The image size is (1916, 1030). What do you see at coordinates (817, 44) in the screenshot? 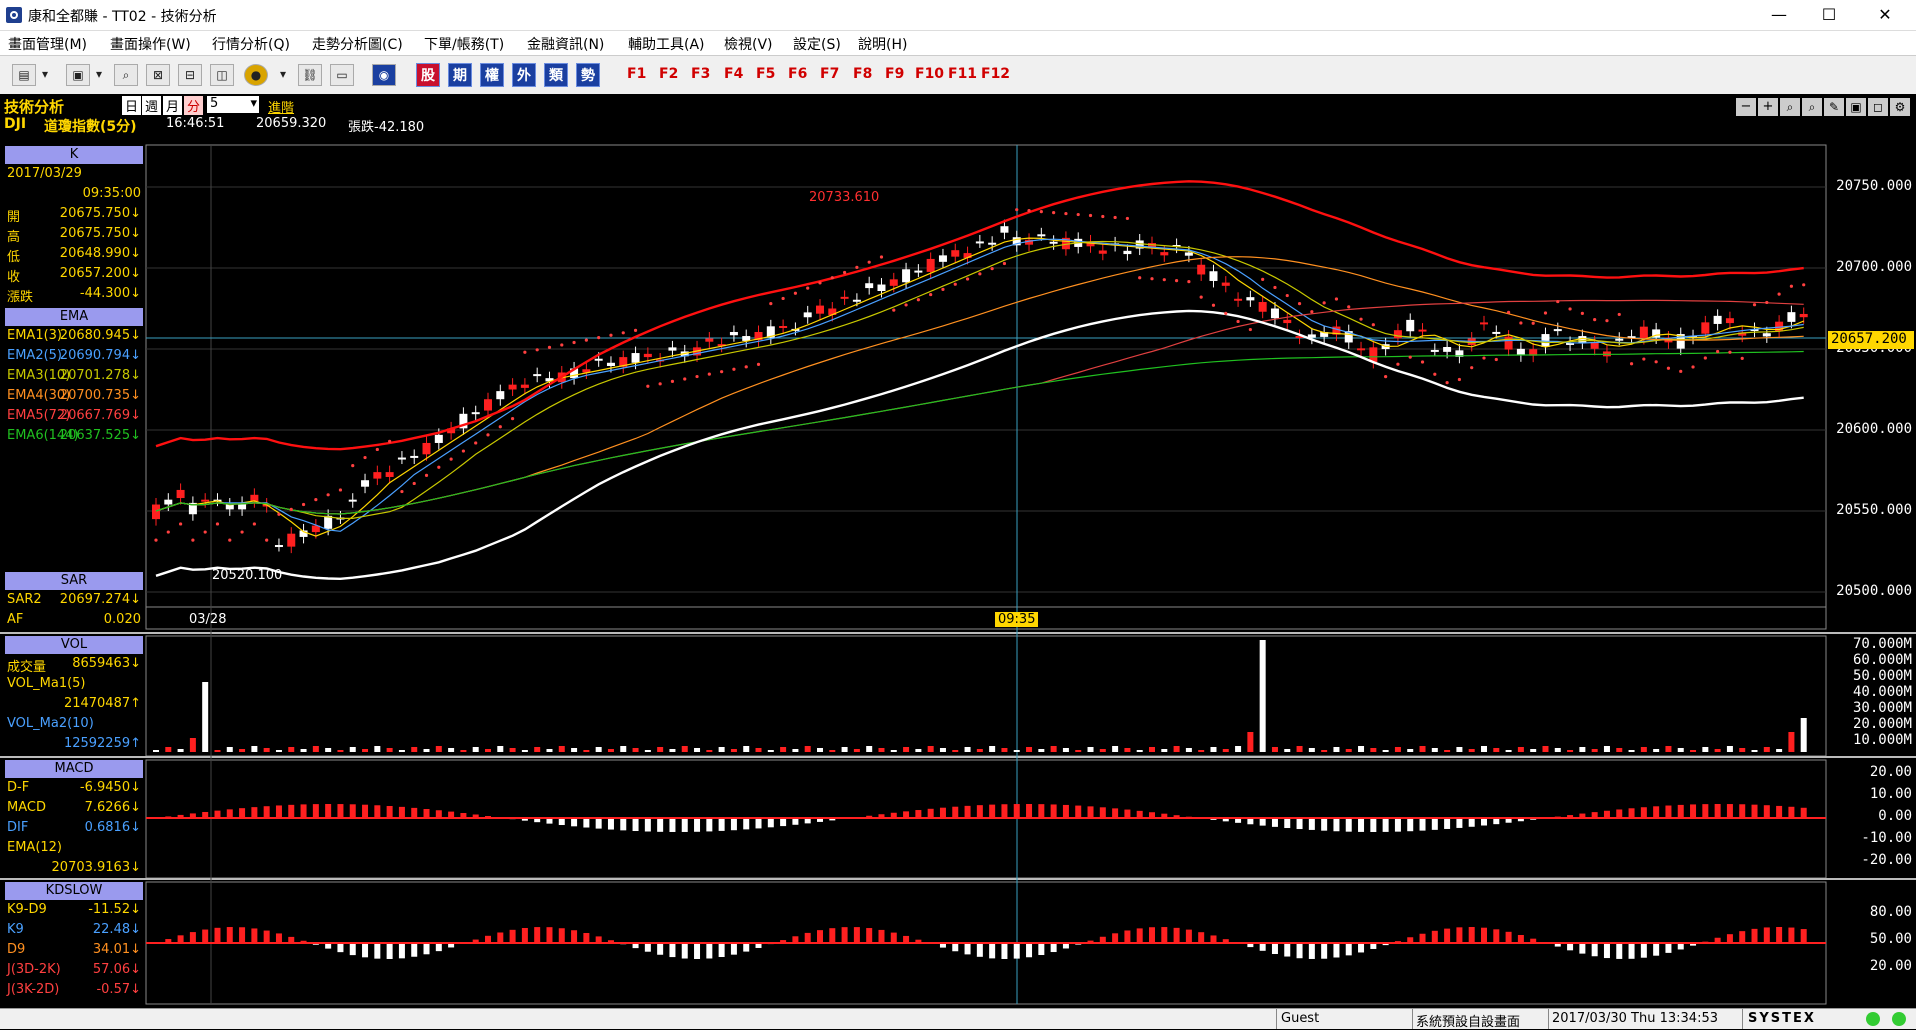
I see `menu-settings: 設定(S)` at bounding box center [817, 44].